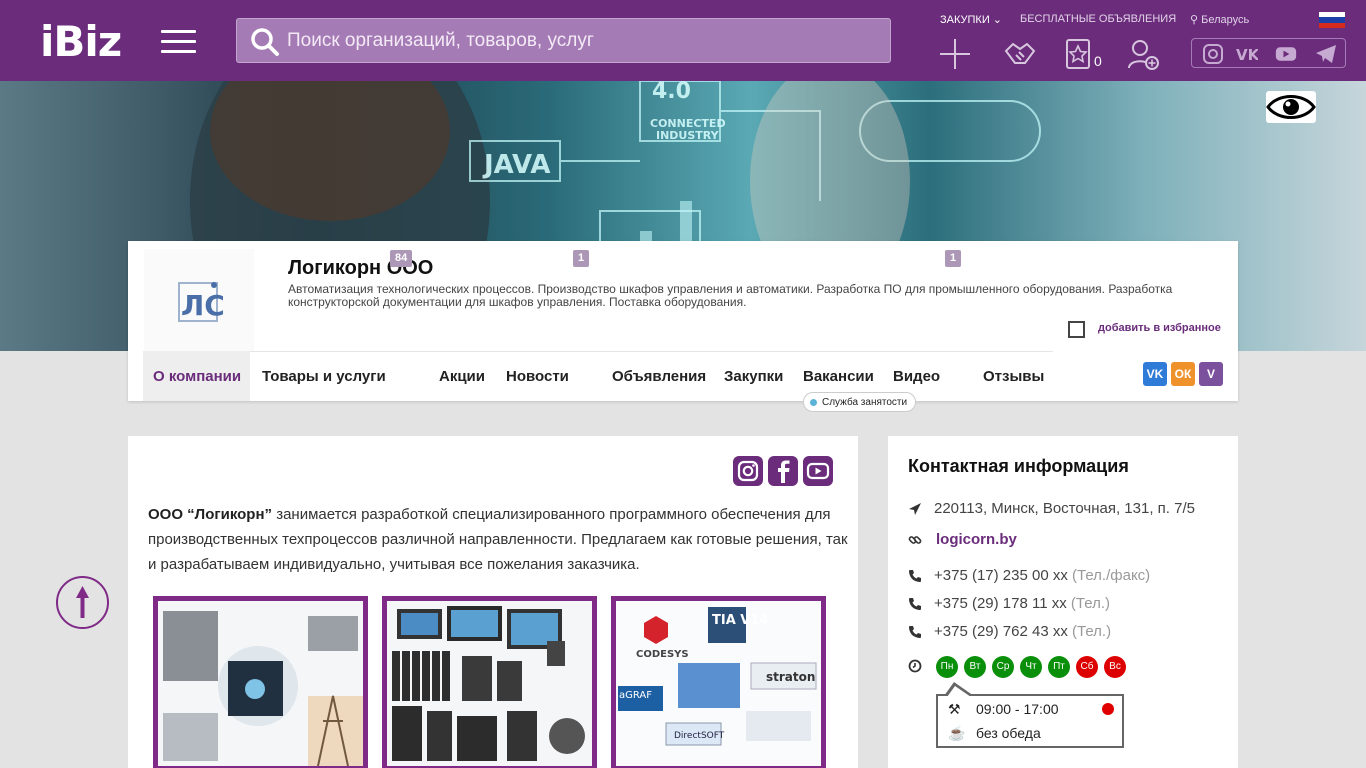  Describe the element at coordinates (1064, 508) in the screenshot. I see `address-text: 220113, Минск, Восточная, 131, п. 7/5` at that location.